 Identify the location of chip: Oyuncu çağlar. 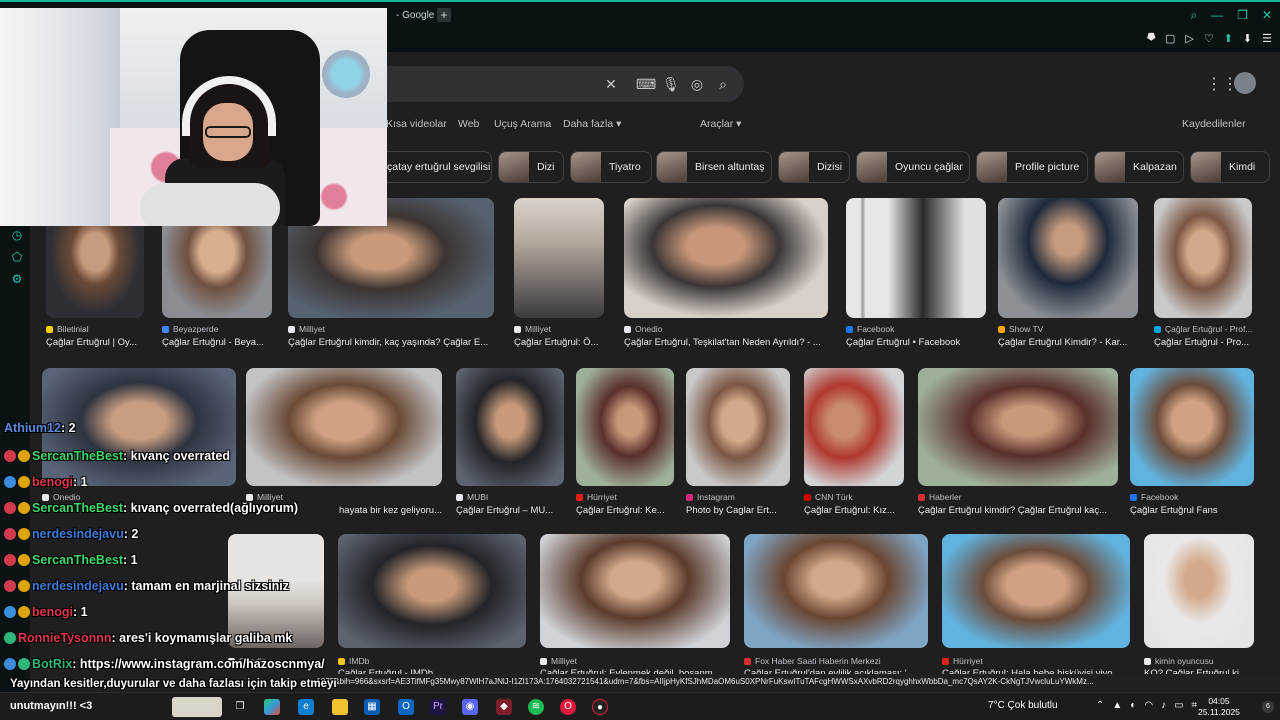
(913, 167).